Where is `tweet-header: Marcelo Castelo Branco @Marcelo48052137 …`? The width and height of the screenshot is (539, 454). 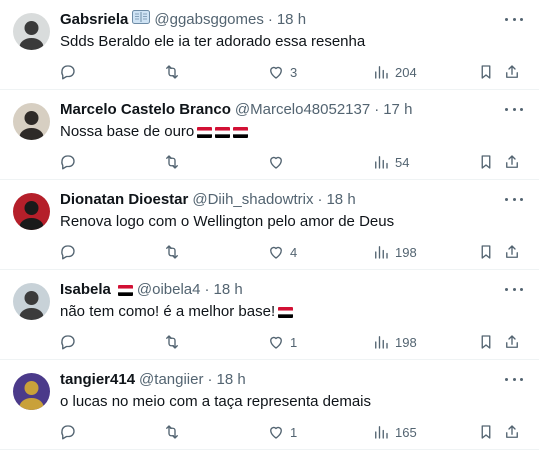 tweet-header: Marcelo Castelo Branco @Marcelo48052137 … is located at coordinates (274, 110).